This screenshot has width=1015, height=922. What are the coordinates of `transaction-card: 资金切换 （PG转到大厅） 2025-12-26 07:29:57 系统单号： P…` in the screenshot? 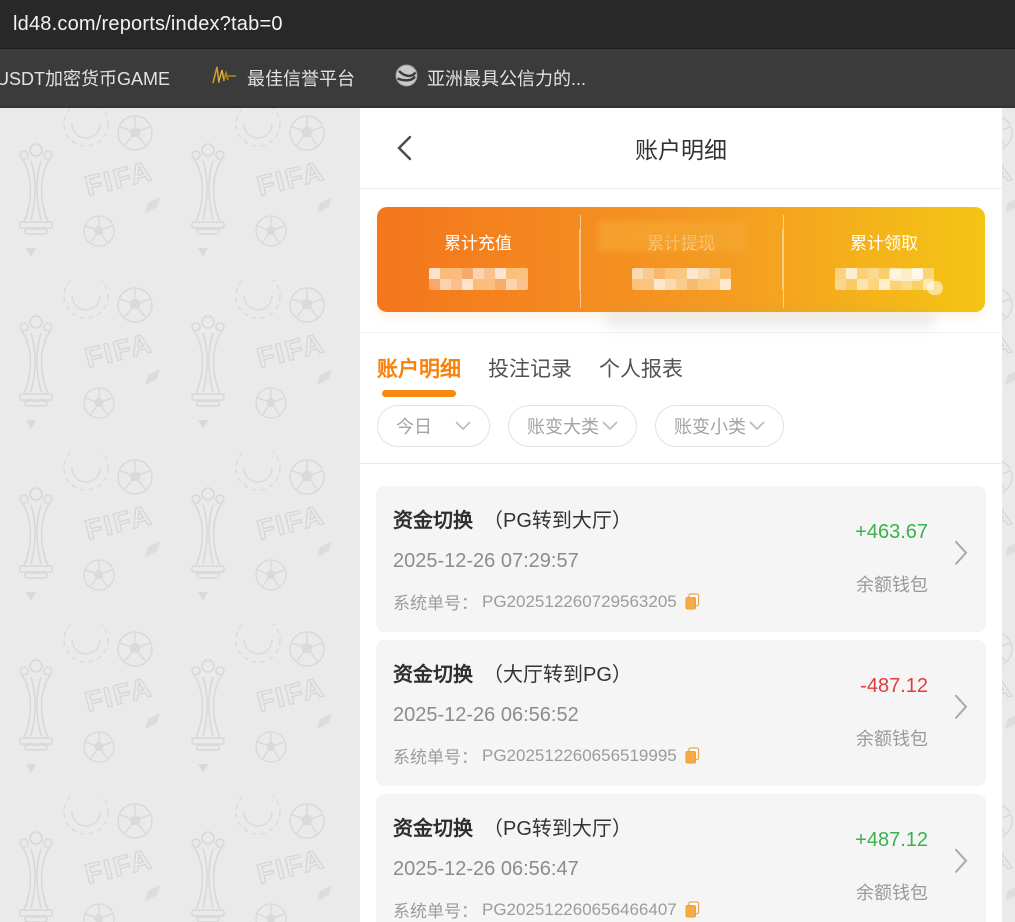 It's located at (681, 559).